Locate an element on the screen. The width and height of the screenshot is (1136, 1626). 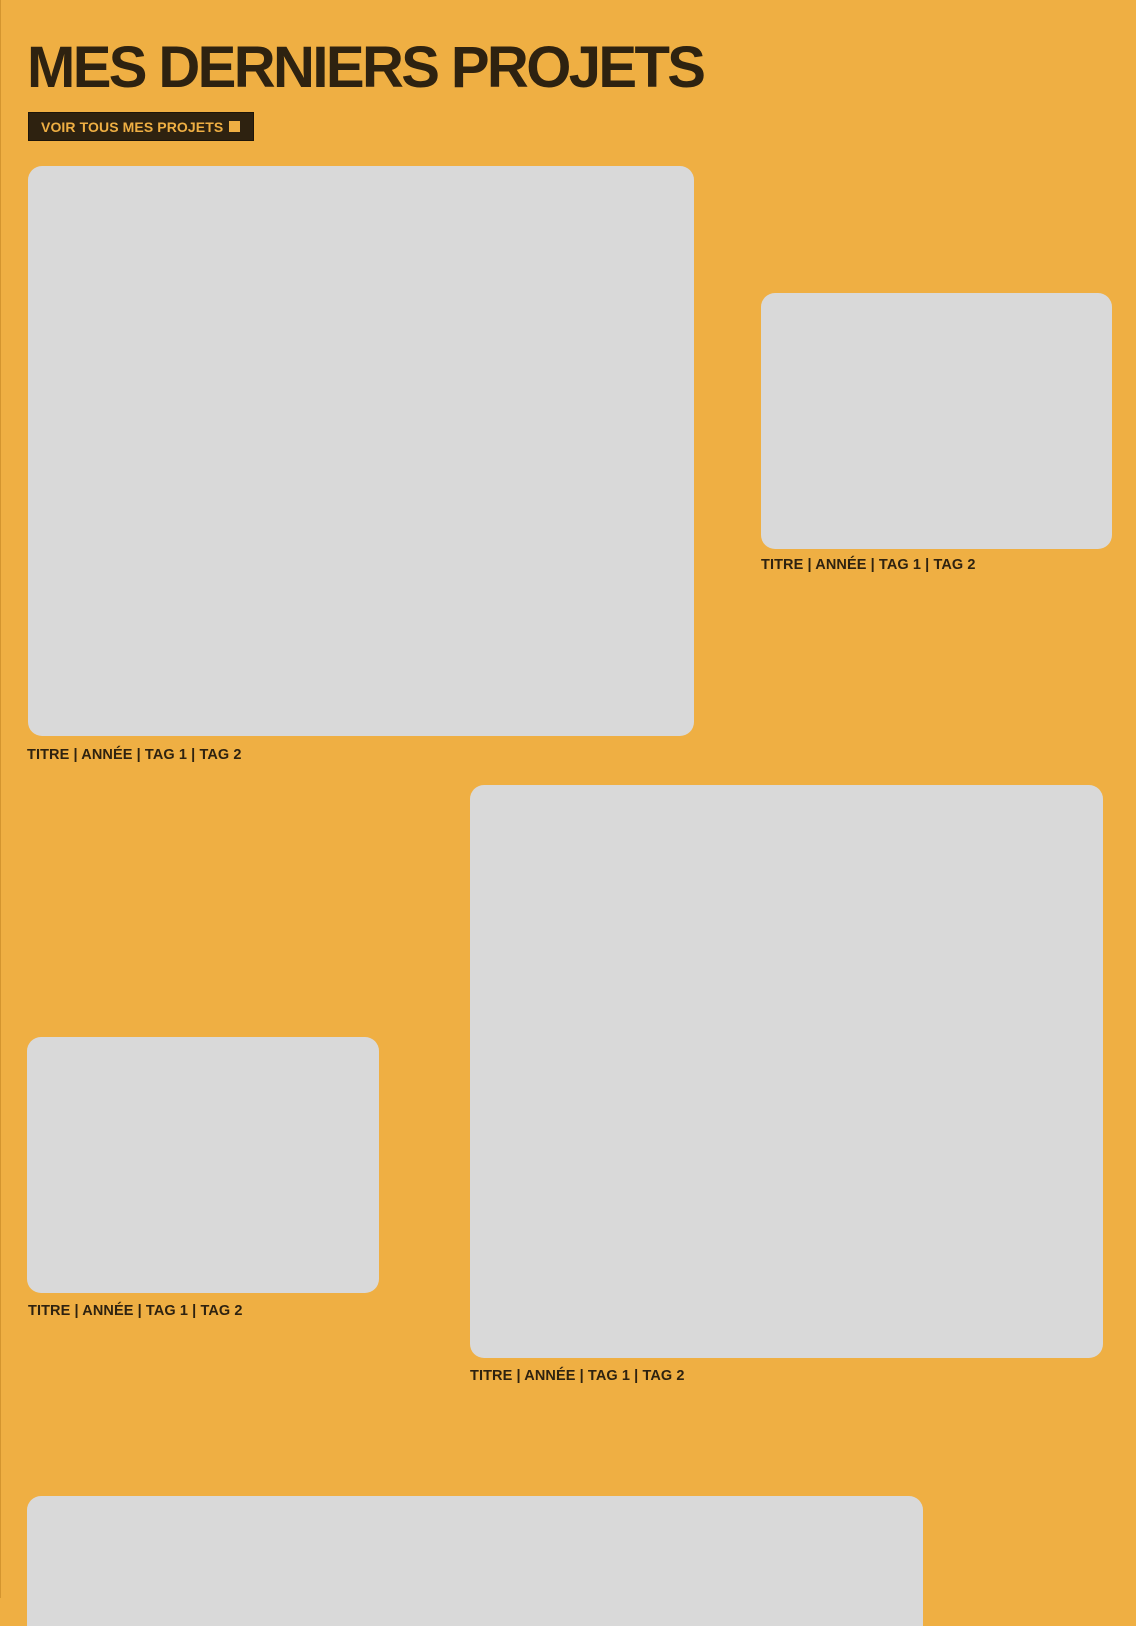
project-2-image is located at coordinates (936, 421).